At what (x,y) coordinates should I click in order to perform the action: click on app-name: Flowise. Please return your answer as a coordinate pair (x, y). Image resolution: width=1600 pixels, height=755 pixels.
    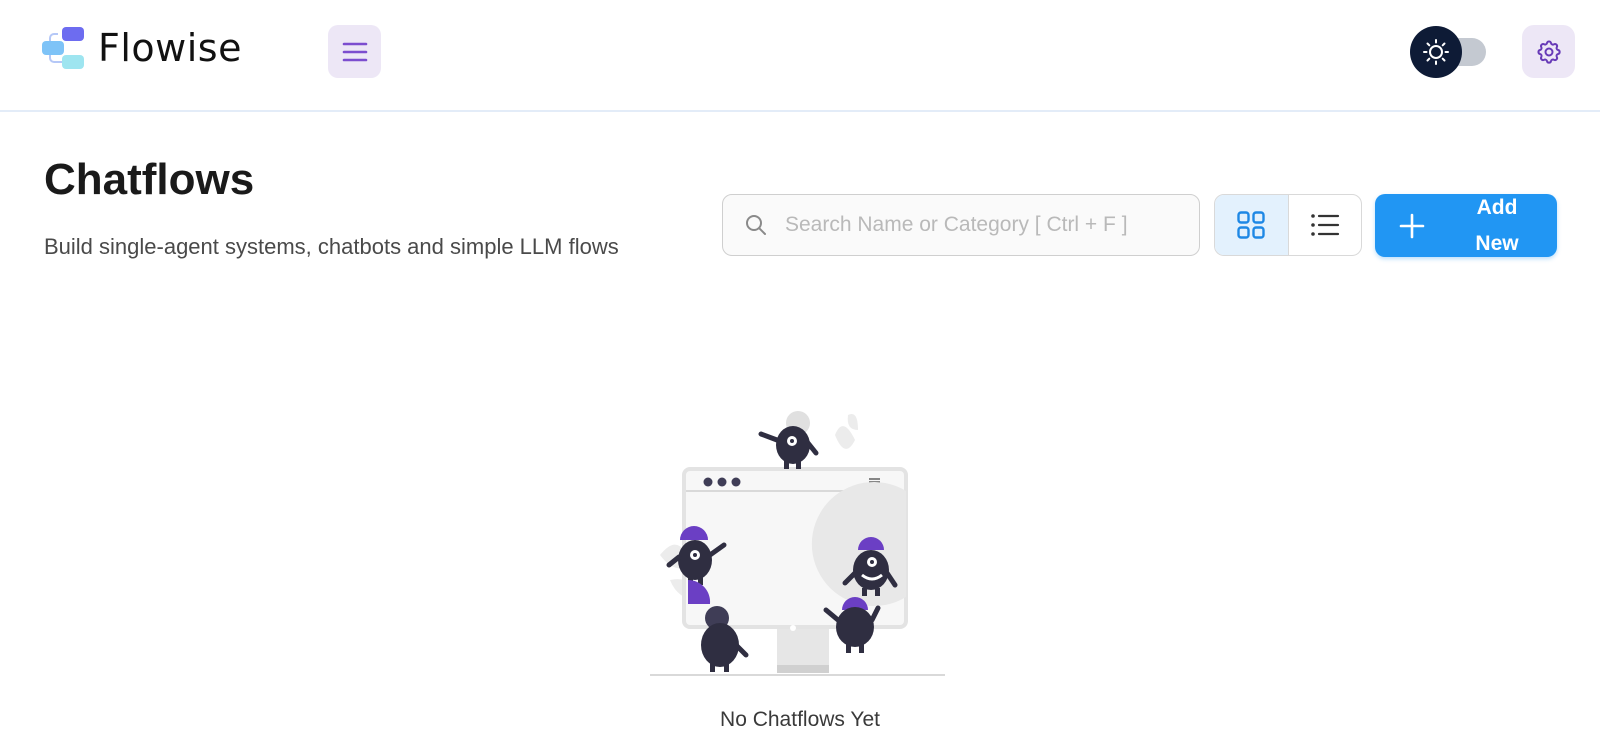
    Looking at the image, I should click on (170, 48).